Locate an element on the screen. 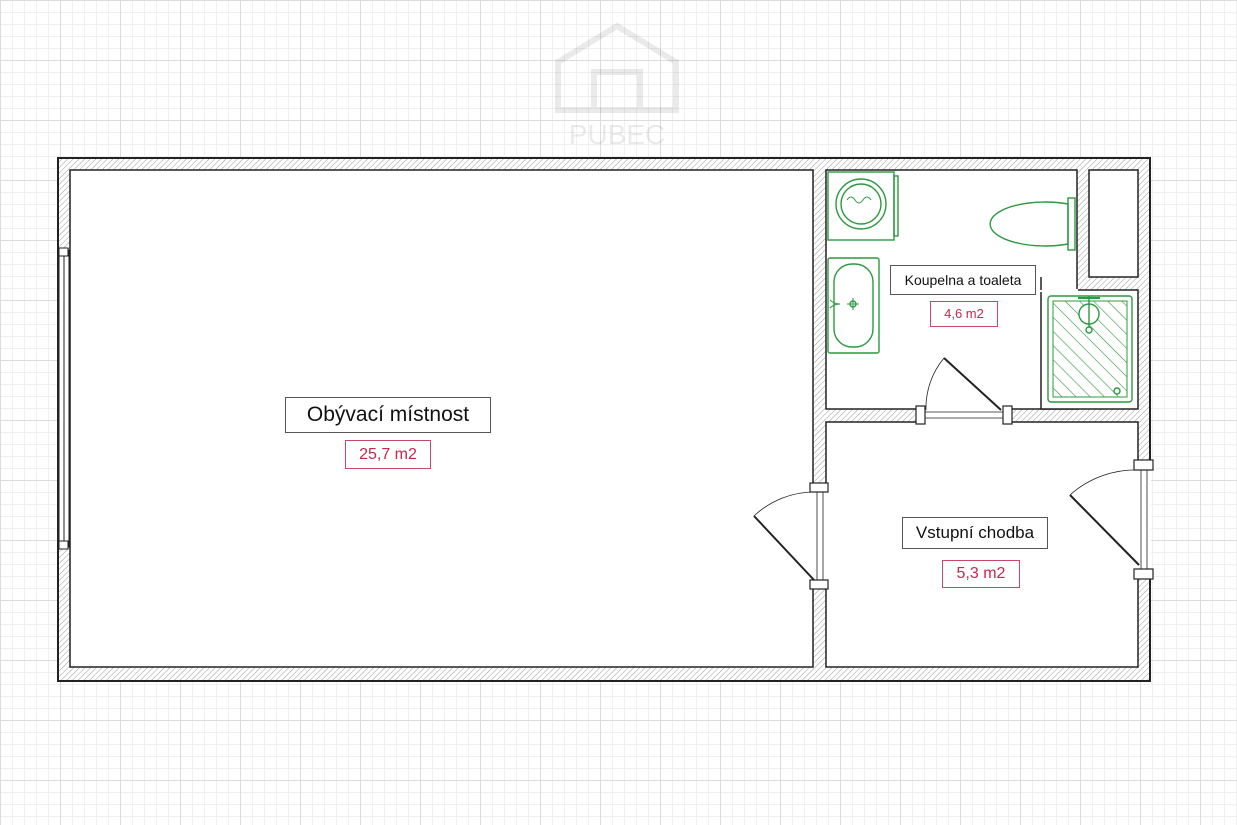 The height and width of the screenshot is (825, 1237). window-icon is located at coordinates (63, 252).